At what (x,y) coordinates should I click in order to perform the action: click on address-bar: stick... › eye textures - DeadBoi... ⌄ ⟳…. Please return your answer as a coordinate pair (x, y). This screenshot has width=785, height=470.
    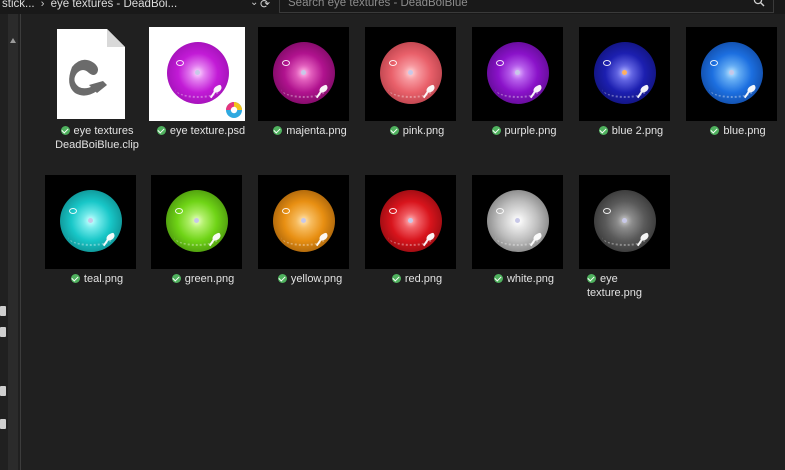
    Looking at the image, I should click on (392, 7).